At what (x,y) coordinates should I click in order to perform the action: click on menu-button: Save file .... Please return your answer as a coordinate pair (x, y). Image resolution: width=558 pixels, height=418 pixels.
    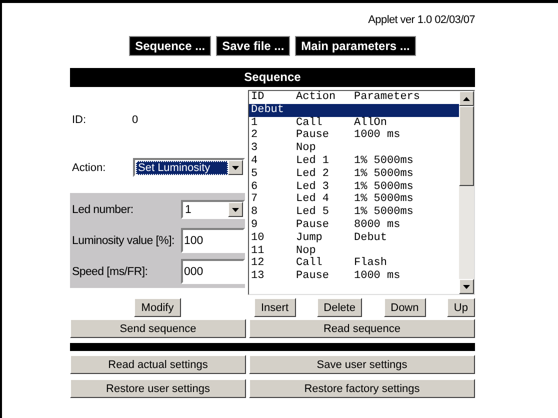
    Looking at the image, I should click on (253, 46).